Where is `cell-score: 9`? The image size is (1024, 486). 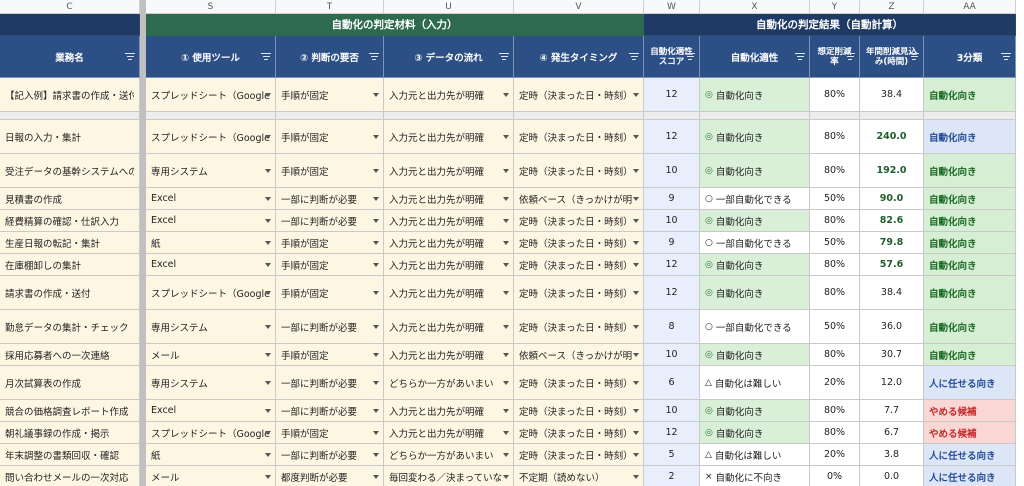
cell-score: 9 is located at coordinates (672, 243).